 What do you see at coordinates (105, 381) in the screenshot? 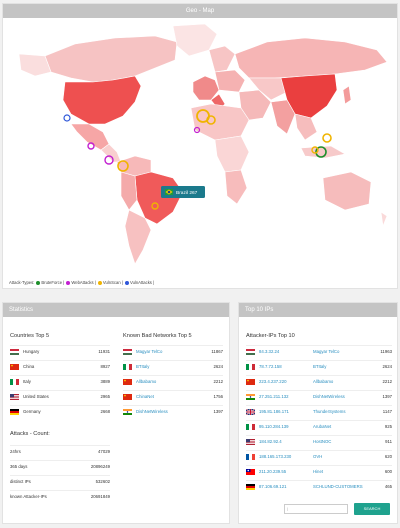
I see `attack-count: 3889` at bounding box center [105, 381].